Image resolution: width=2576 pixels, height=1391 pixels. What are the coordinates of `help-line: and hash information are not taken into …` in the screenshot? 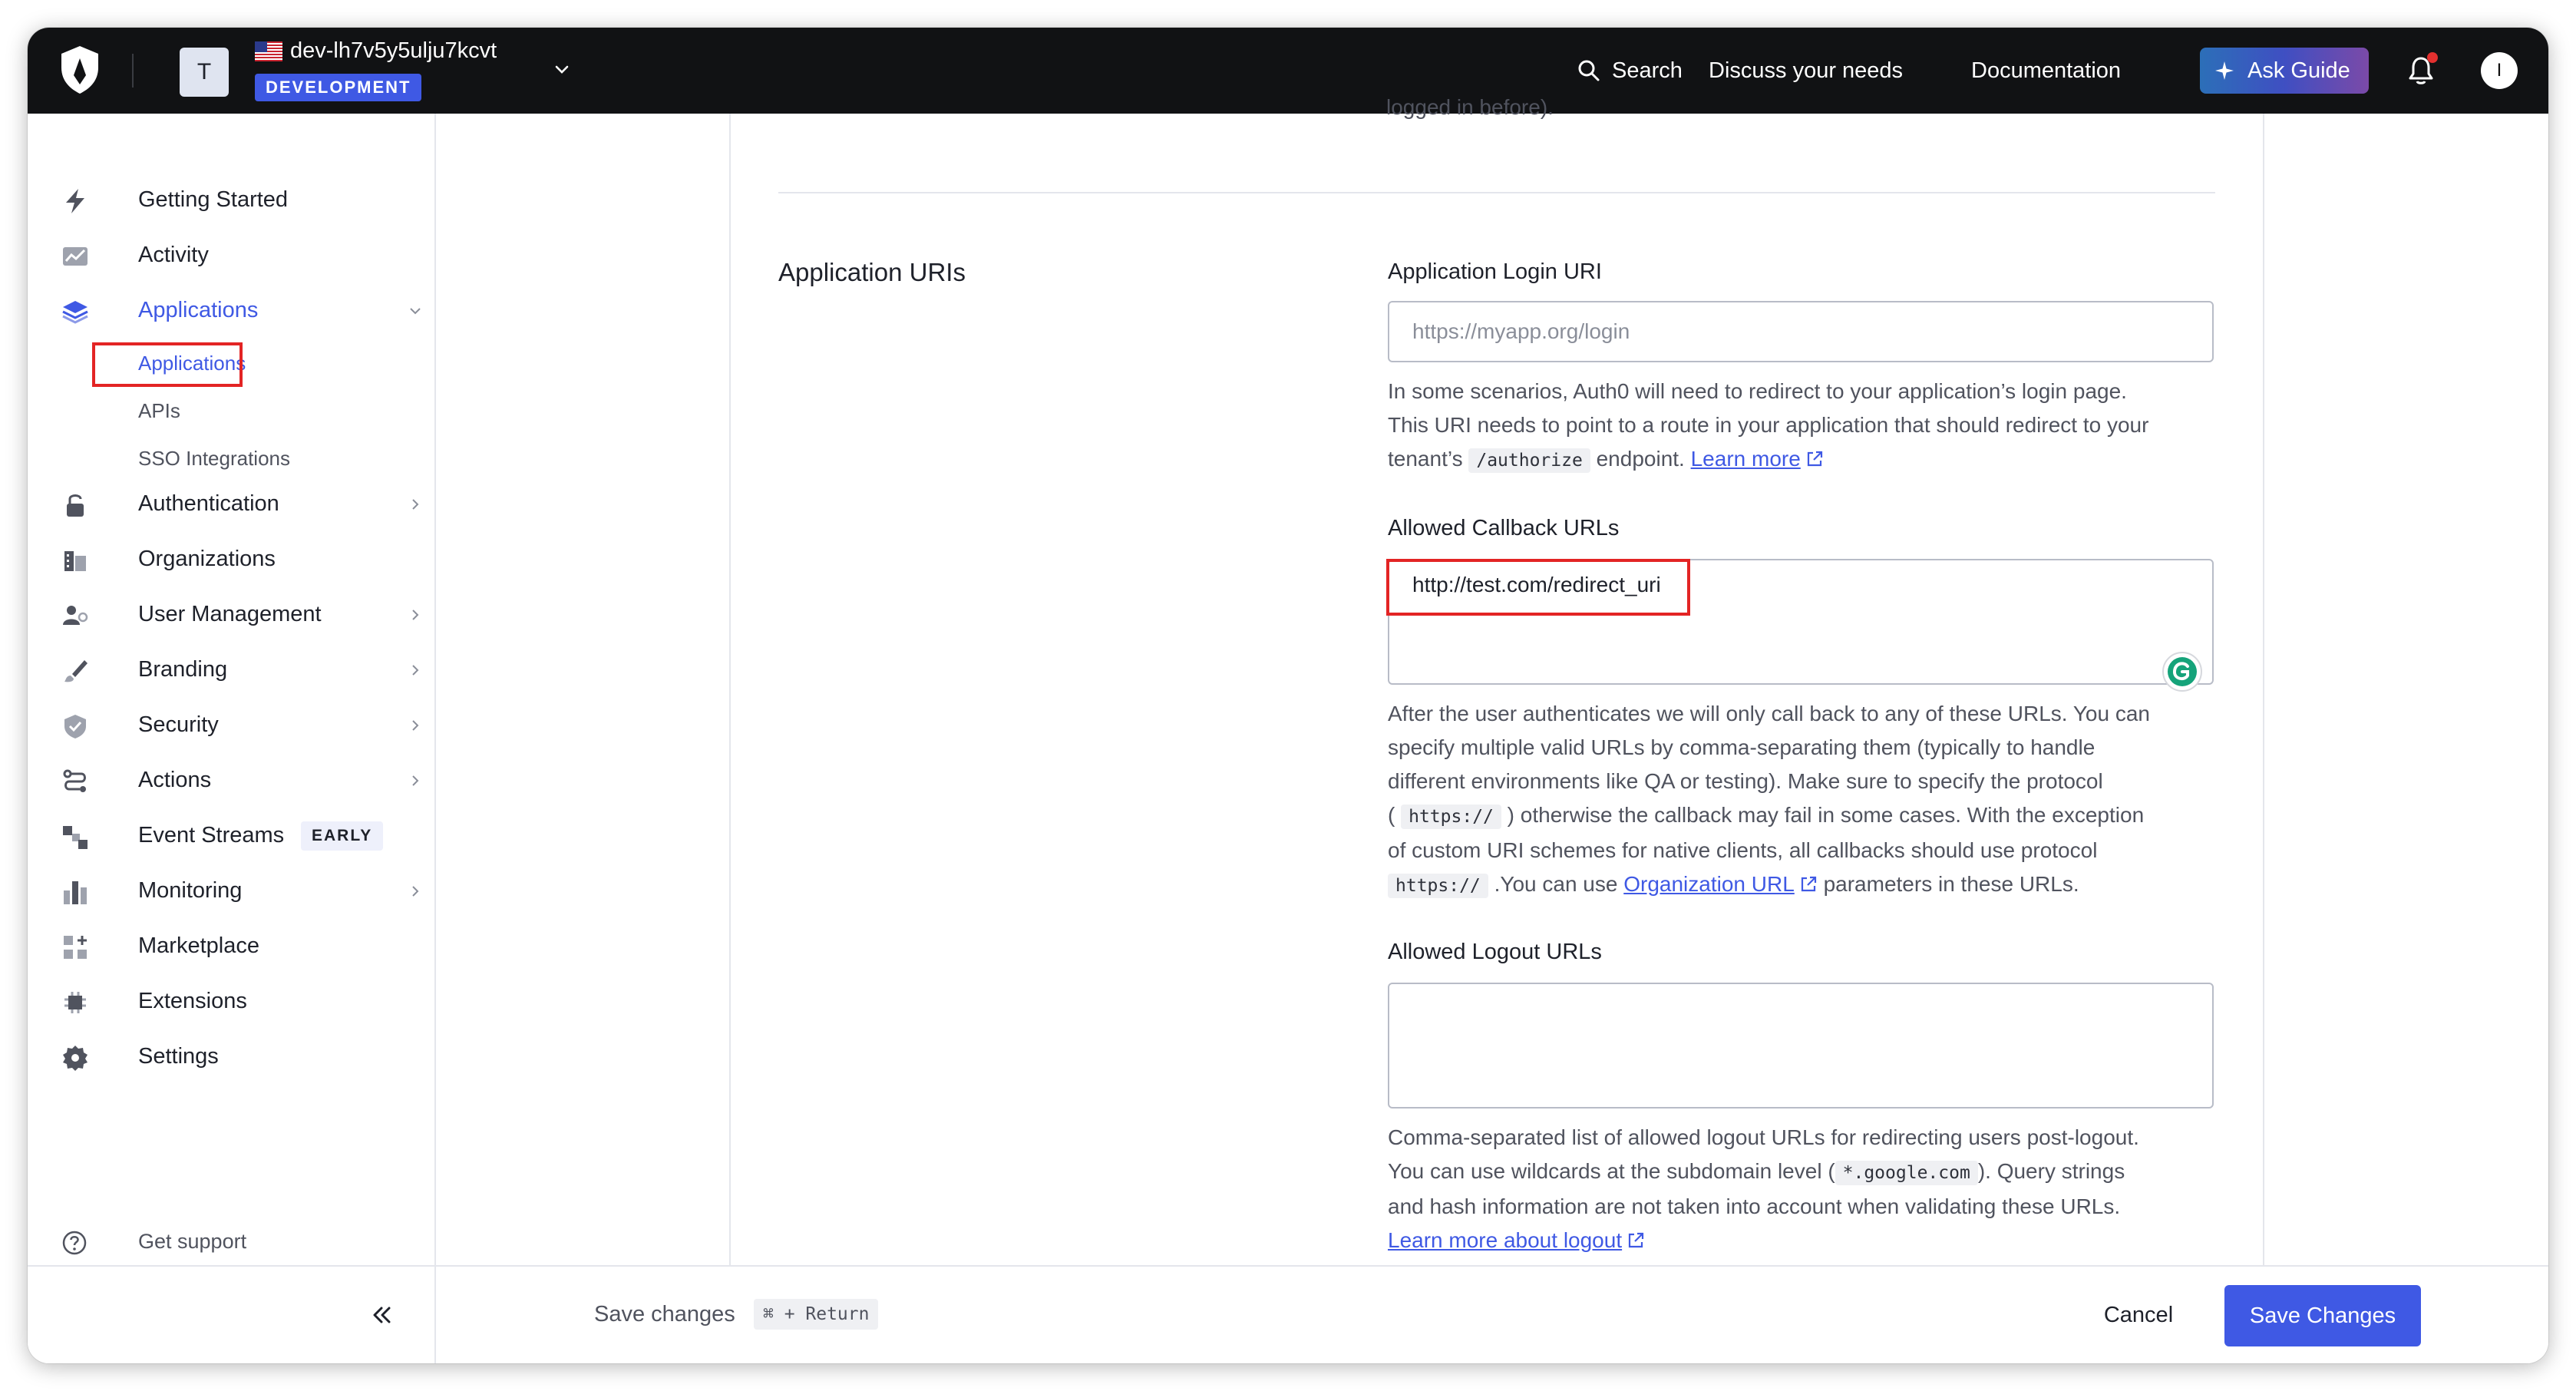 It's located at (1754, 1206).